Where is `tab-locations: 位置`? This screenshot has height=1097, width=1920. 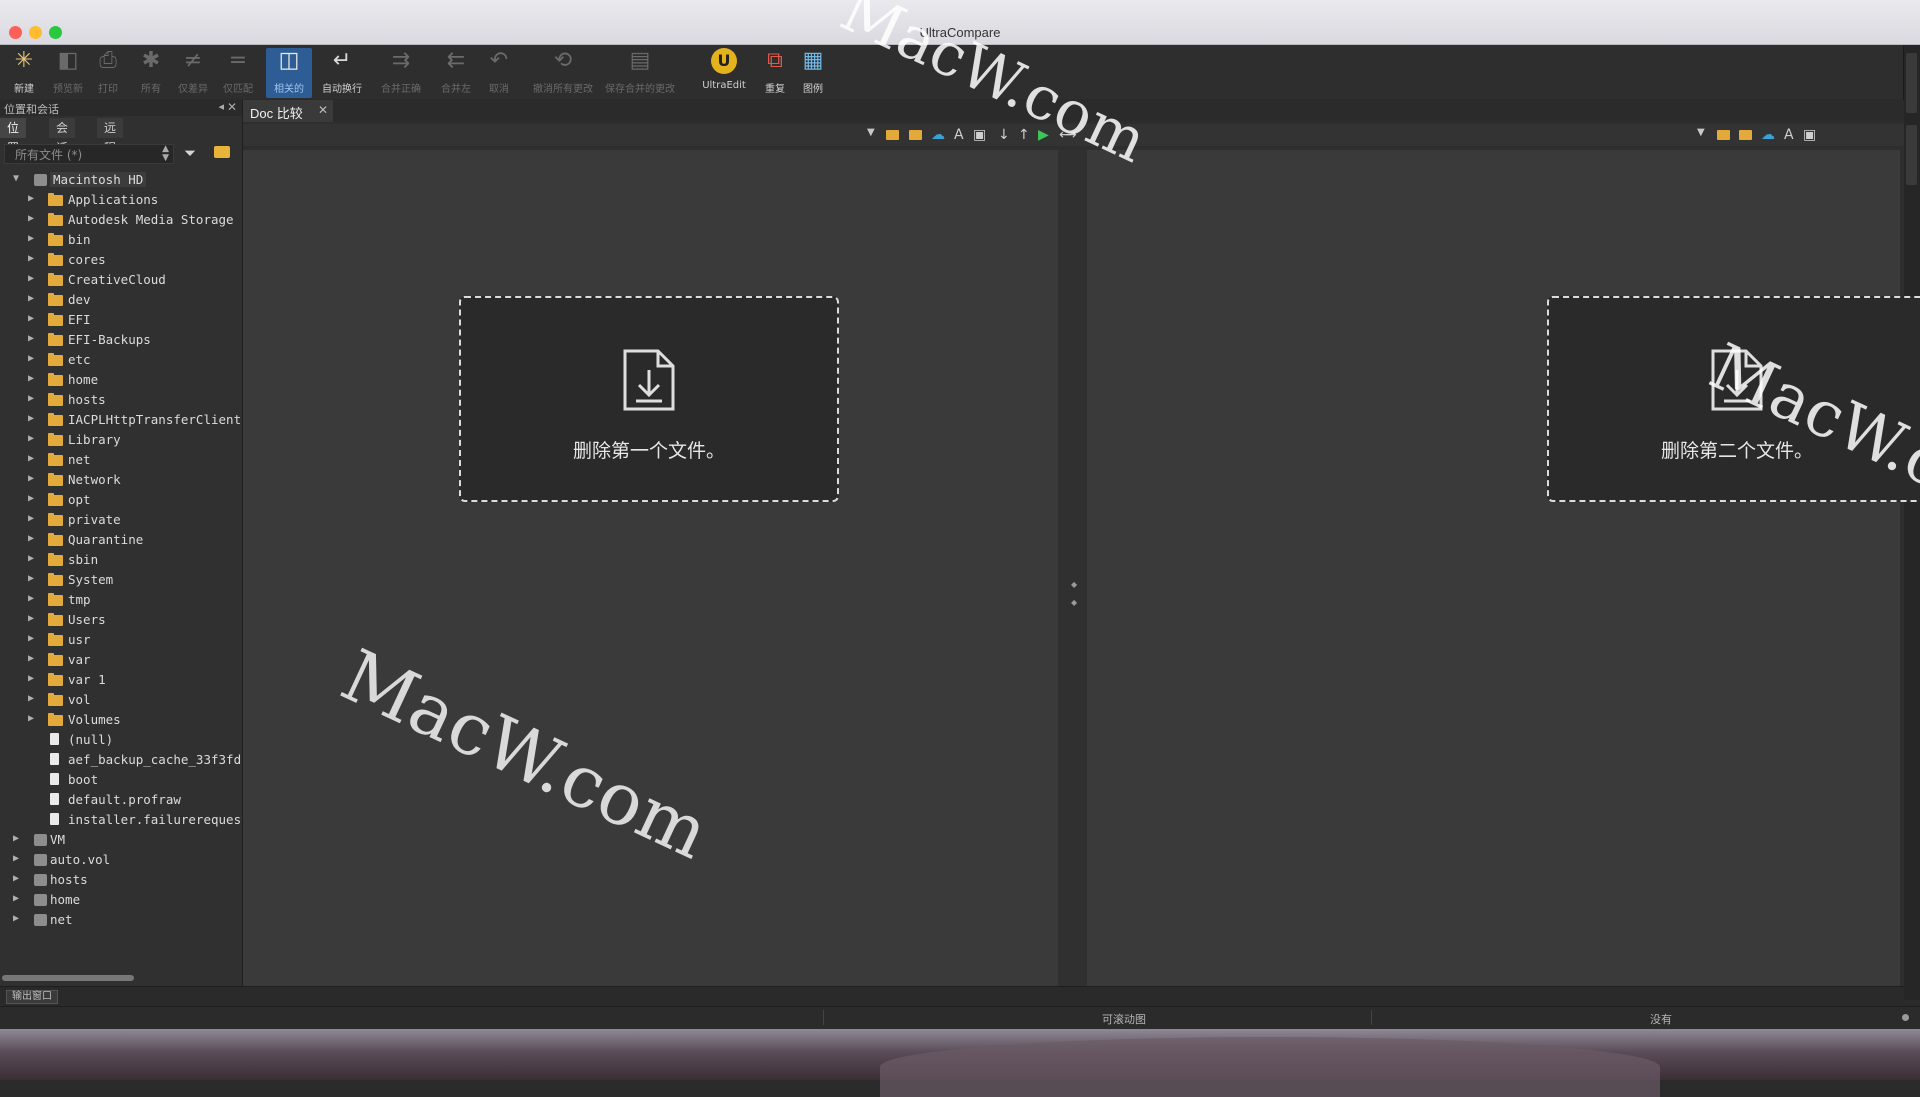
tab-locations: 位置 is located at coordinates (13, 136).